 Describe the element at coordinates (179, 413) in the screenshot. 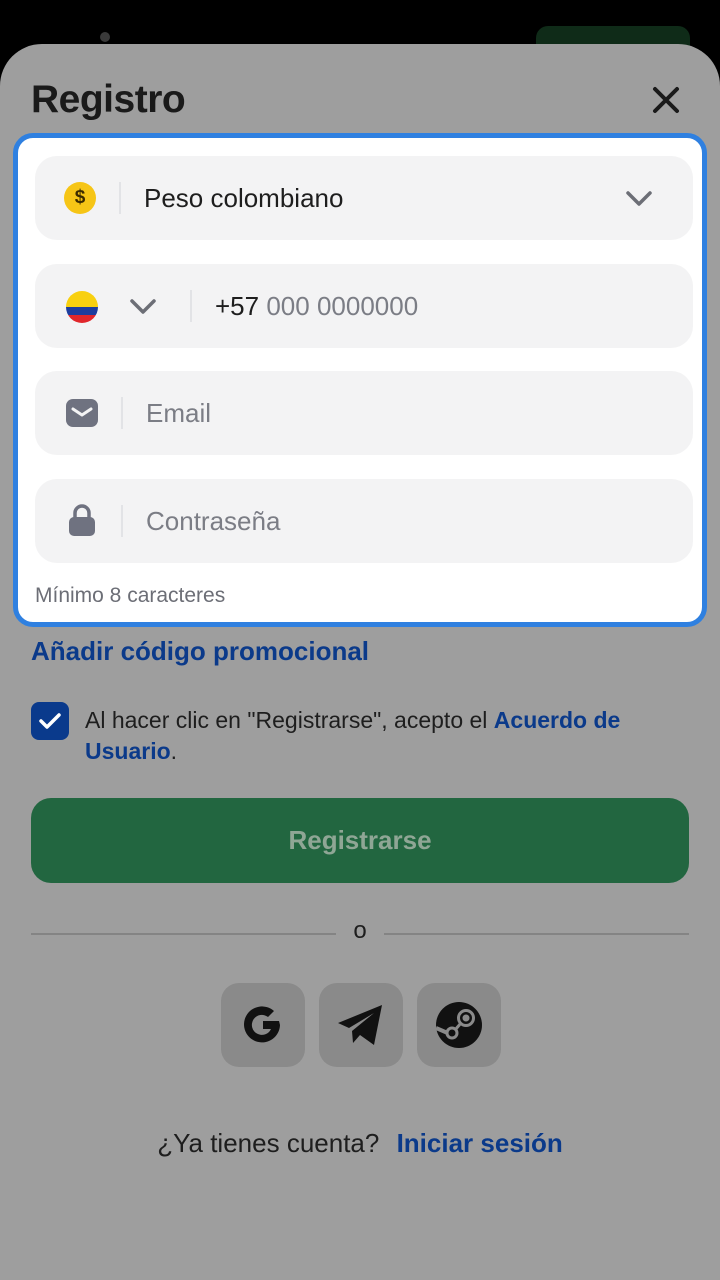

I see `email-placeholder: Email` at that location.